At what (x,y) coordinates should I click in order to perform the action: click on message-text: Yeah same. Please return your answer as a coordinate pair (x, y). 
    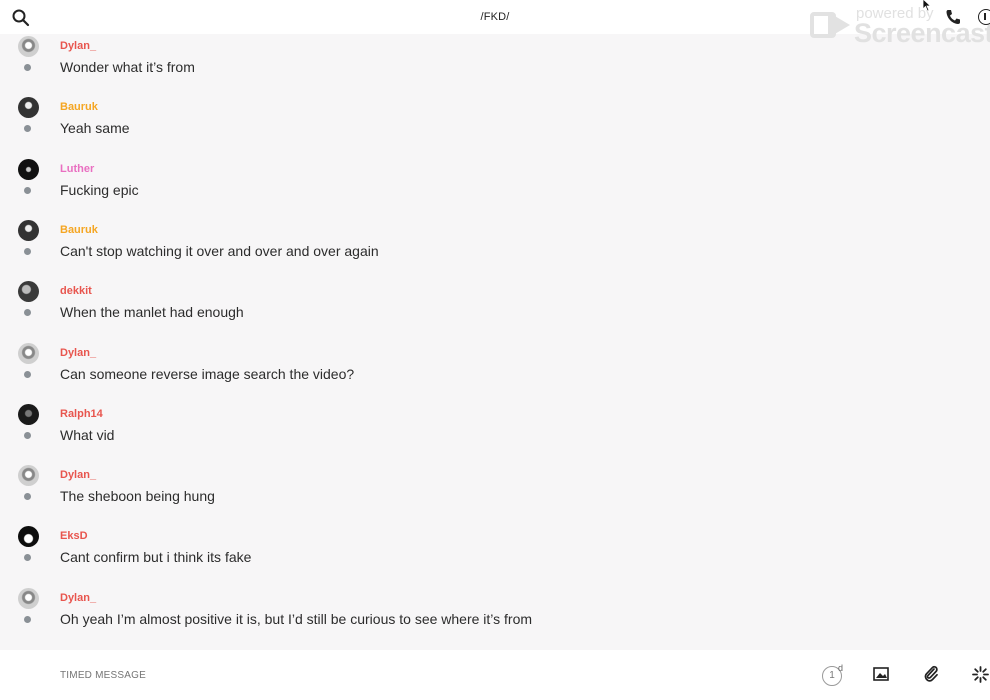
    Looking at the image, I should click on (95, 128).